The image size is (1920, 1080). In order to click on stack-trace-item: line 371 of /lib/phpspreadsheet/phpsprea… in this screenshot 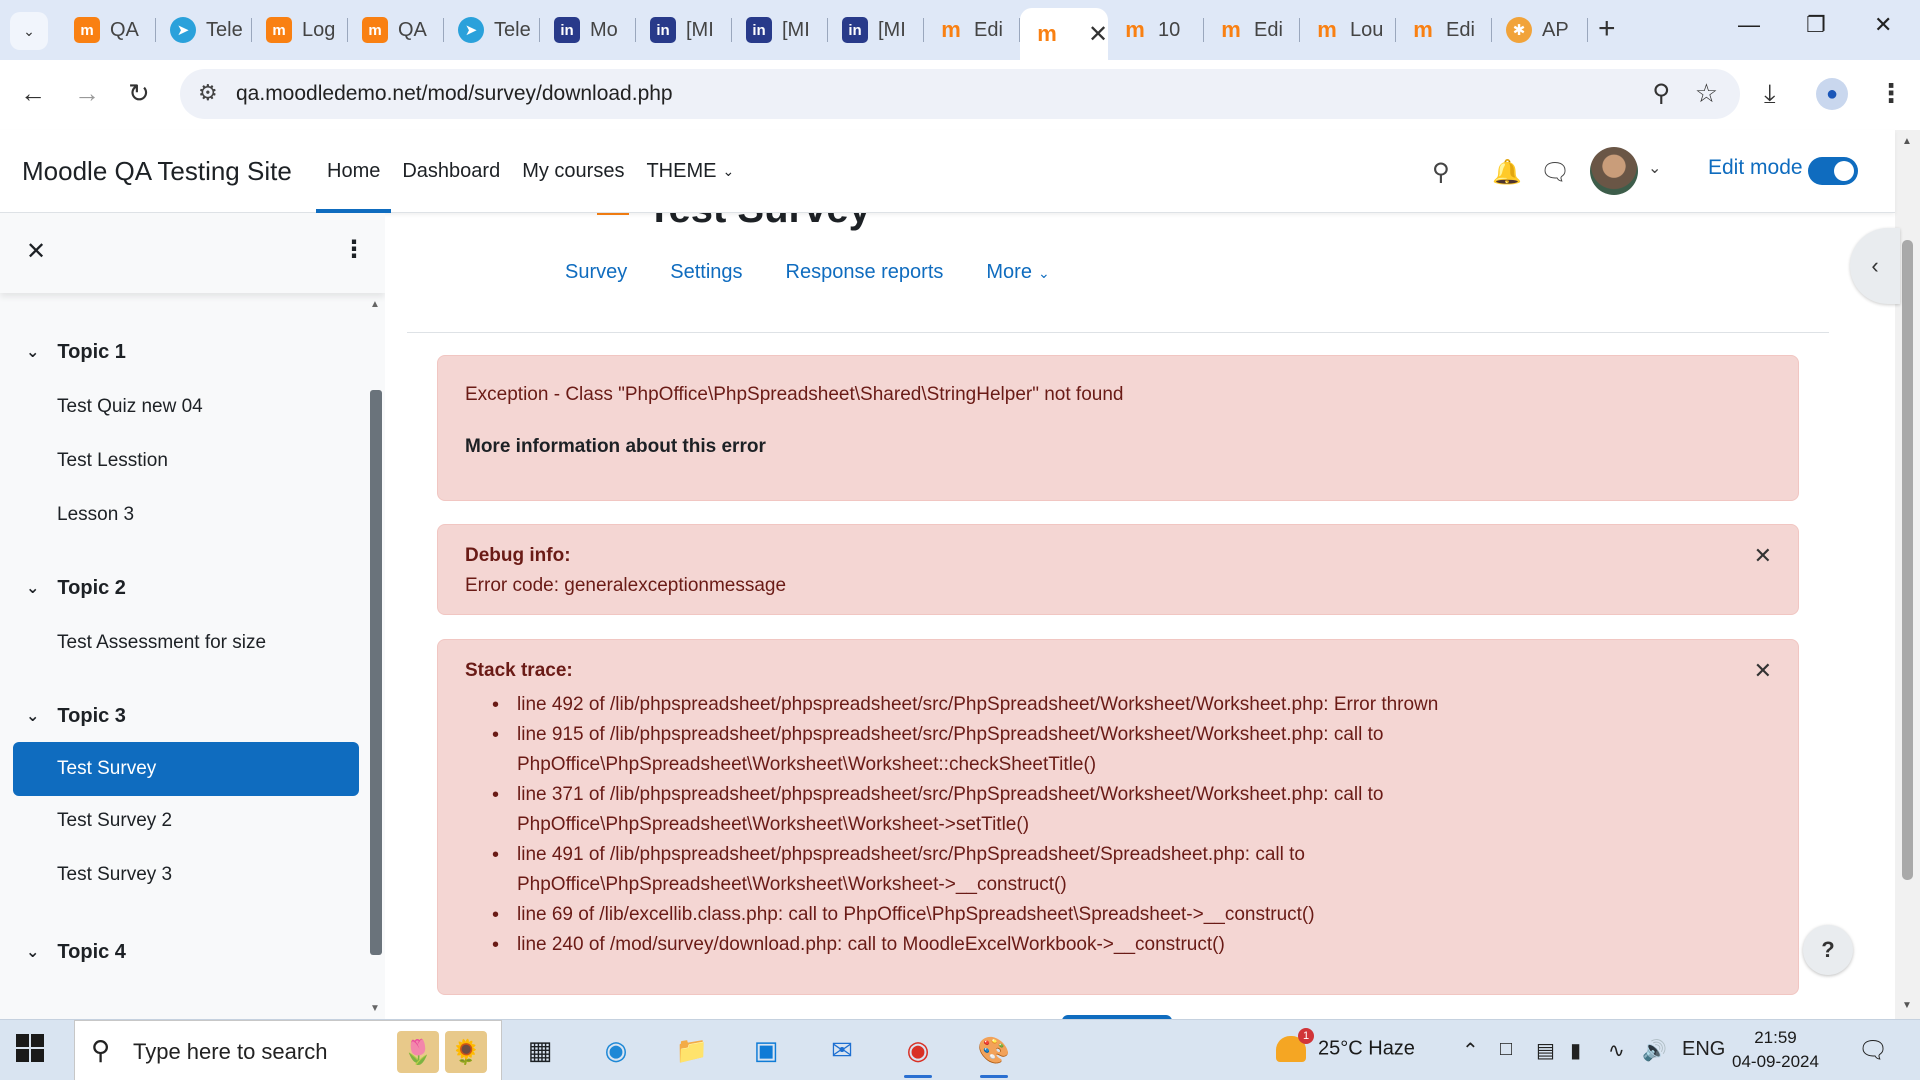, I will do `click(1122, 810)`.